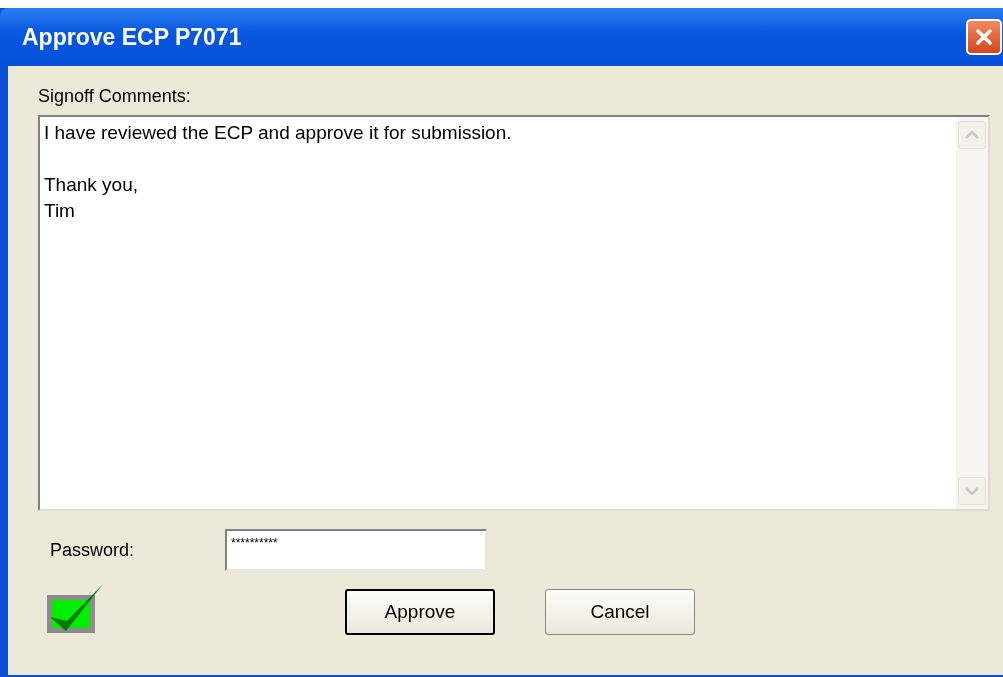 The image size is (1003, 677). I want to click on scroll-down-button, so click(972, 491).